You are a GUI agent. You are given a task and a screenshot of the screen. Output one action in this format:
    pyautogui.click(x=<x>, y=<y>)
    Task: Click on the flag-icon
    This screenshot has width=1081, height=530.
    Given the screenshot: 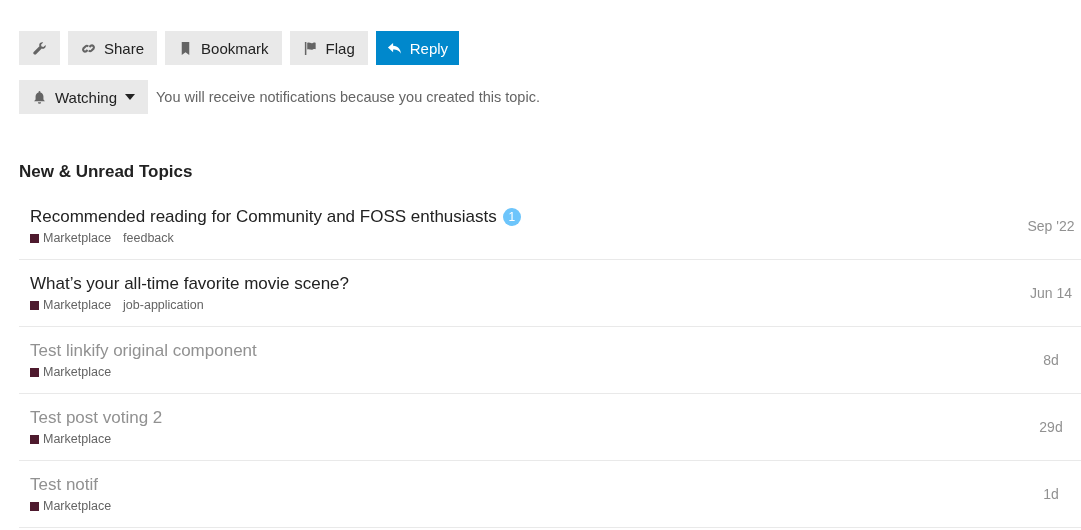 What is the action you would take?
    pyautogui.click(x=310, y=48)
    